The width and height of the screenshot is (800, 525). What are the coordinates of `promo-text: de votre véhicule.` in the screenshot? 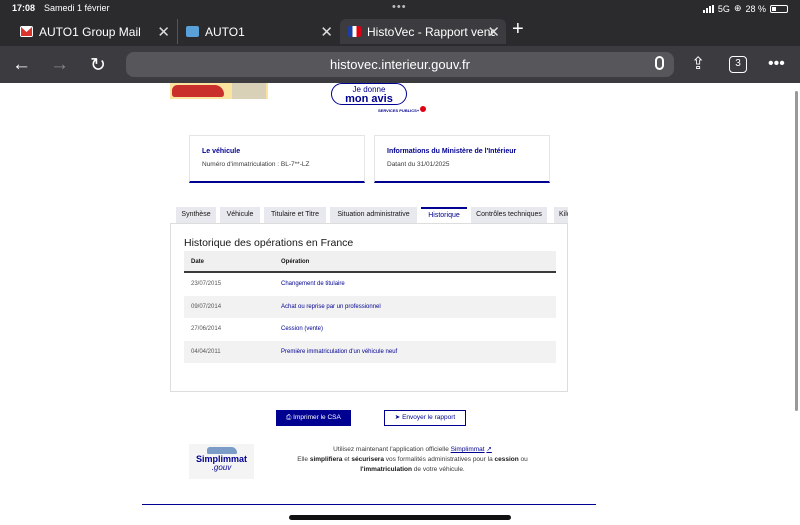 It's located at (439, 469).